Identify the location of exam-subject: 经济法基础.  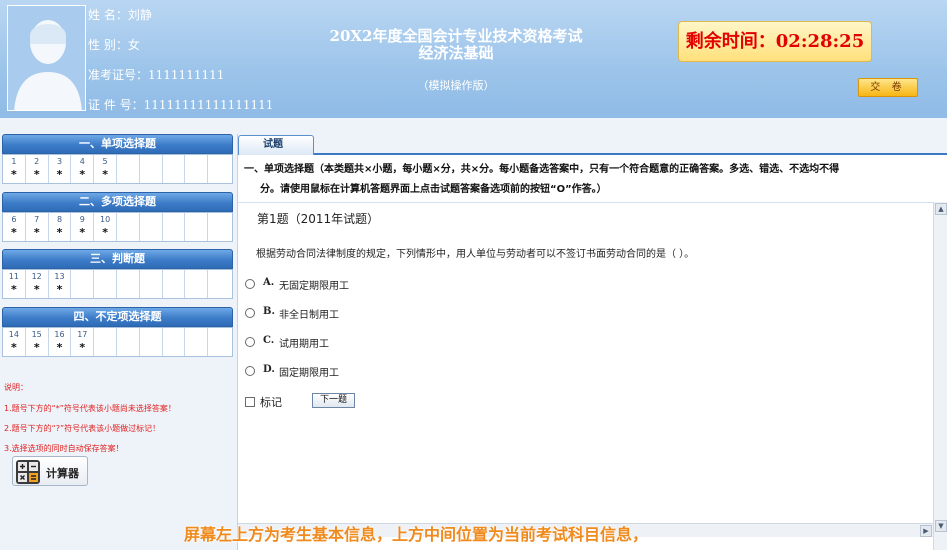
(456, 53).